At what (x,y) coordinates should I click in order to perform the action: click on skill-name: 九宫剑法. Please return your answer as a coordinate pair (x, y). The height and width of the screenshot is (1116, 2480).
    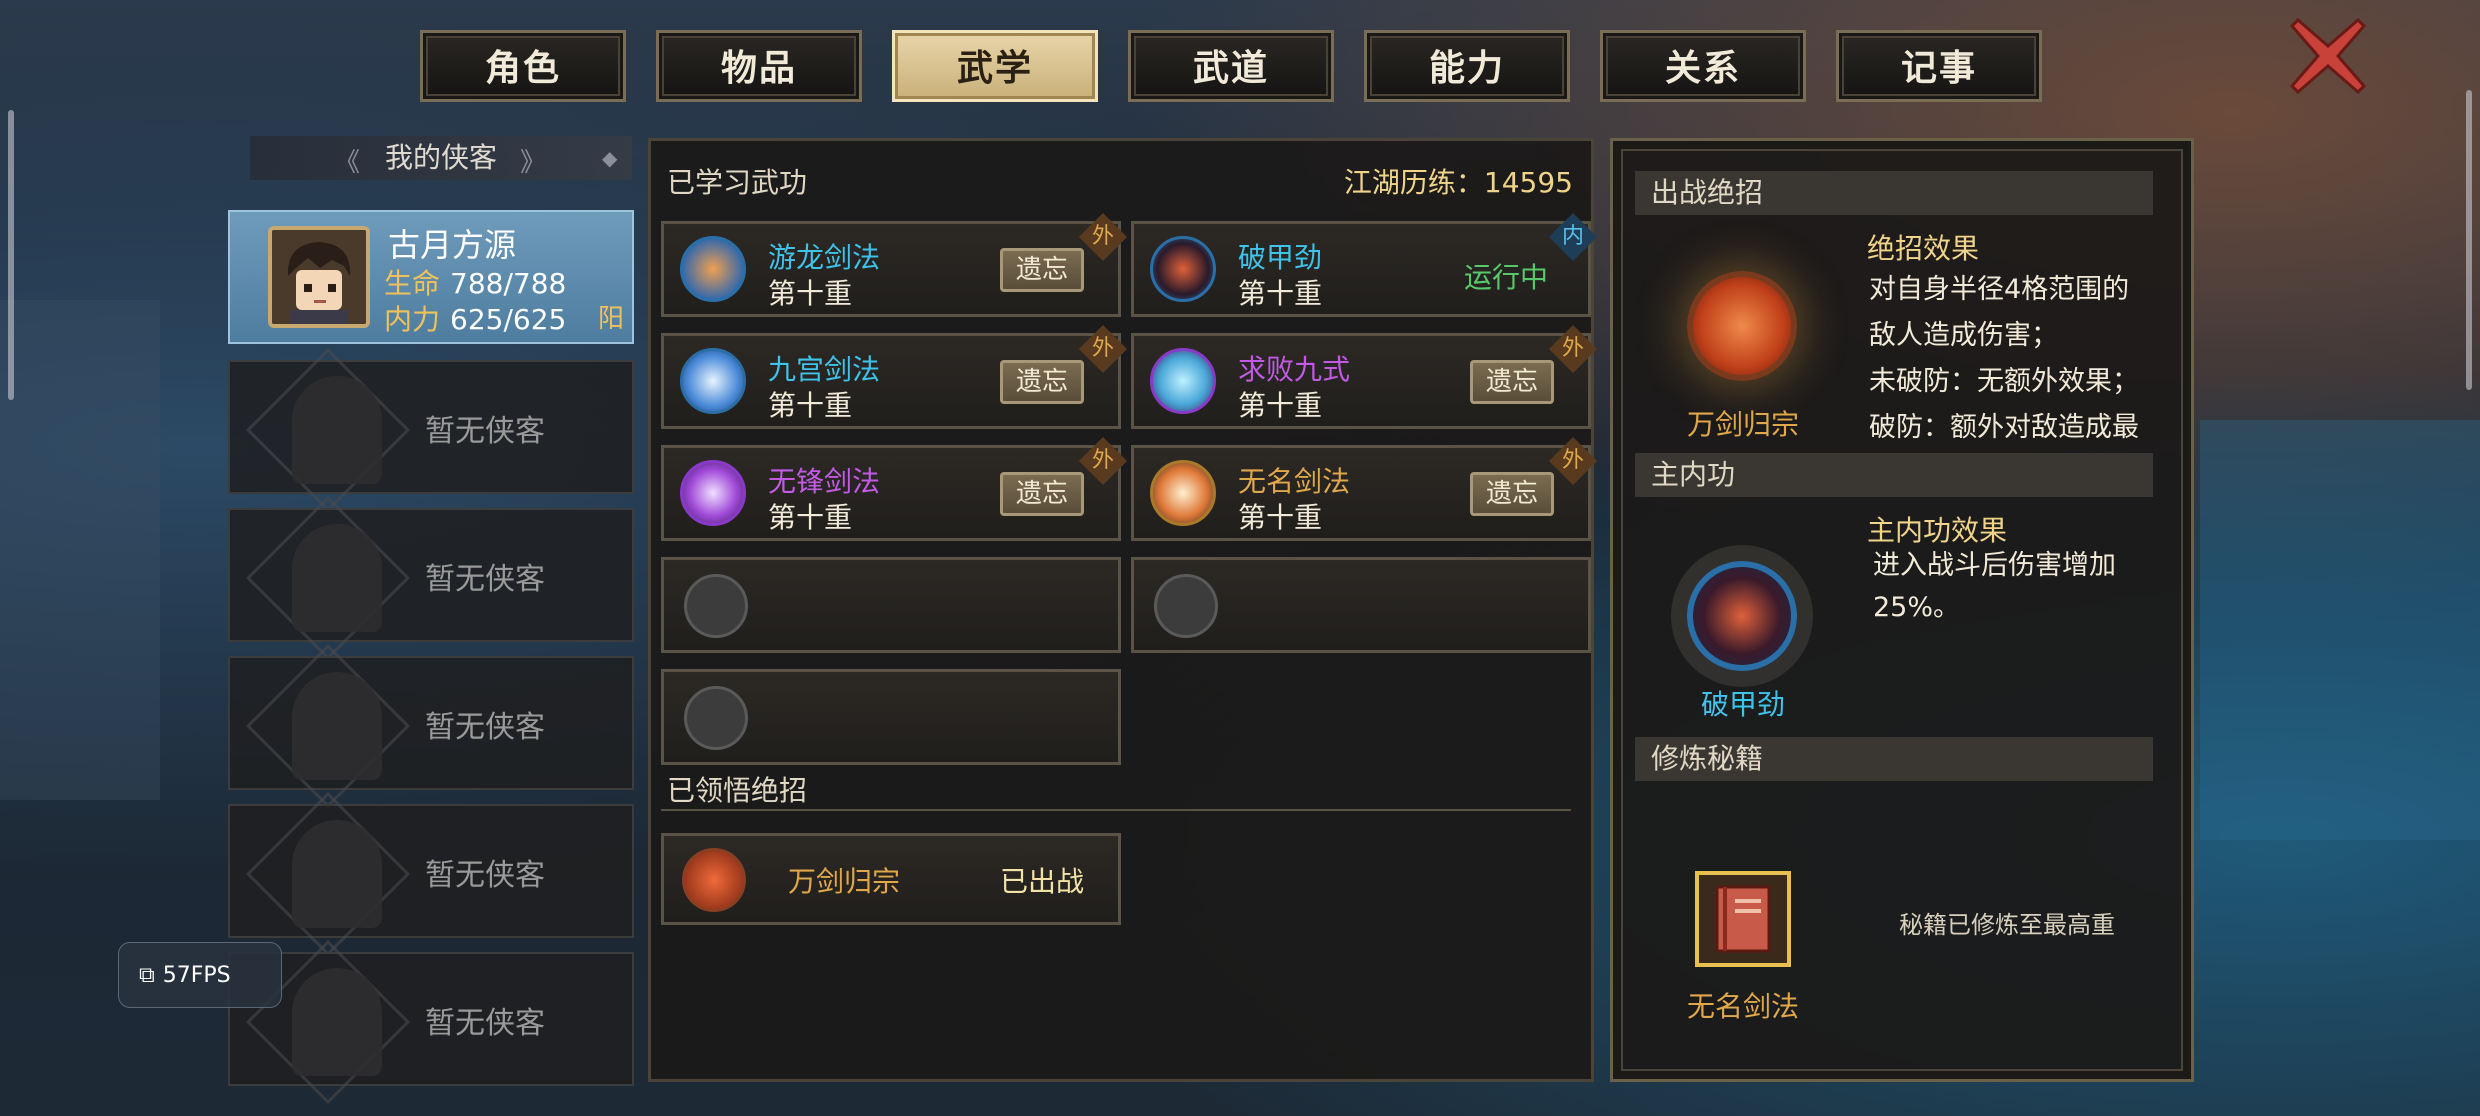
    Looking at the image, I should click on (824, 369).